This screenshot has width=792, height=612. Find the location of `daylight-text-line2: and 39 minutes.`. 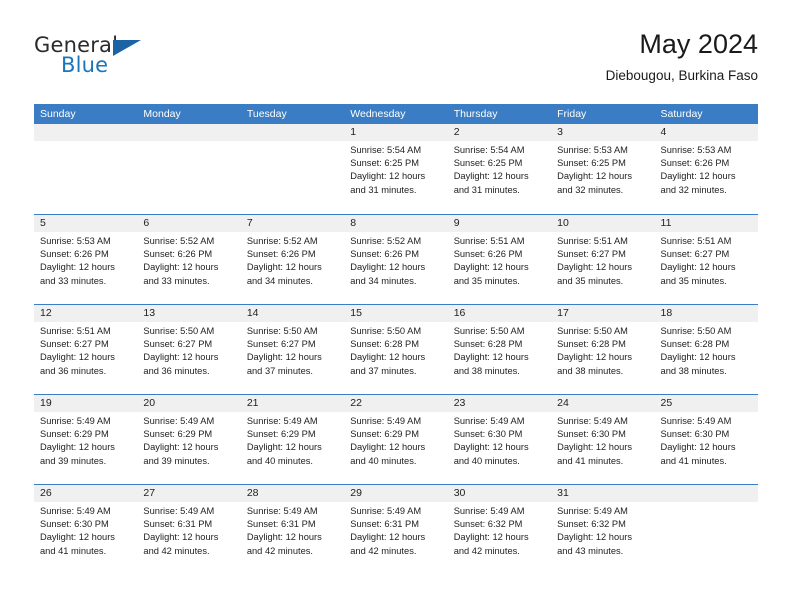

daylight-text-line2: and 39 minutes. is located at coordinates (176, 460).